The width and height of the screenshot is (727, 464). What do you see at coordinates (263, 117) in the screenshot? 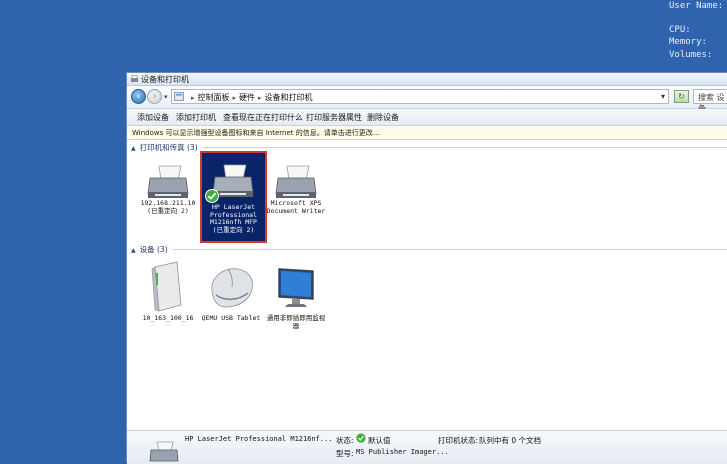
I see `see-whats-printing-button: 查看现在正在打印什么` at bounding box center [263, 117].